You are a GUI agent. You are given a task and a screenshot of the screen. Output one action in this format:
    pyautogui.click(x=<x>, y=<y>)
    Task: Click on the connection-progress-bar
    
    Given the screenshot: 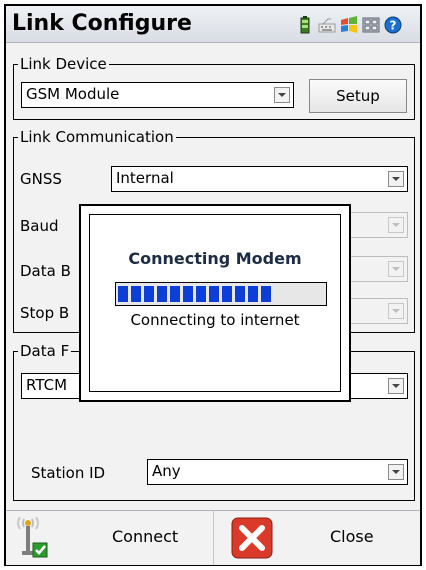 What is the action you would take?
    pyautogui.click(x=221, y=294)
    